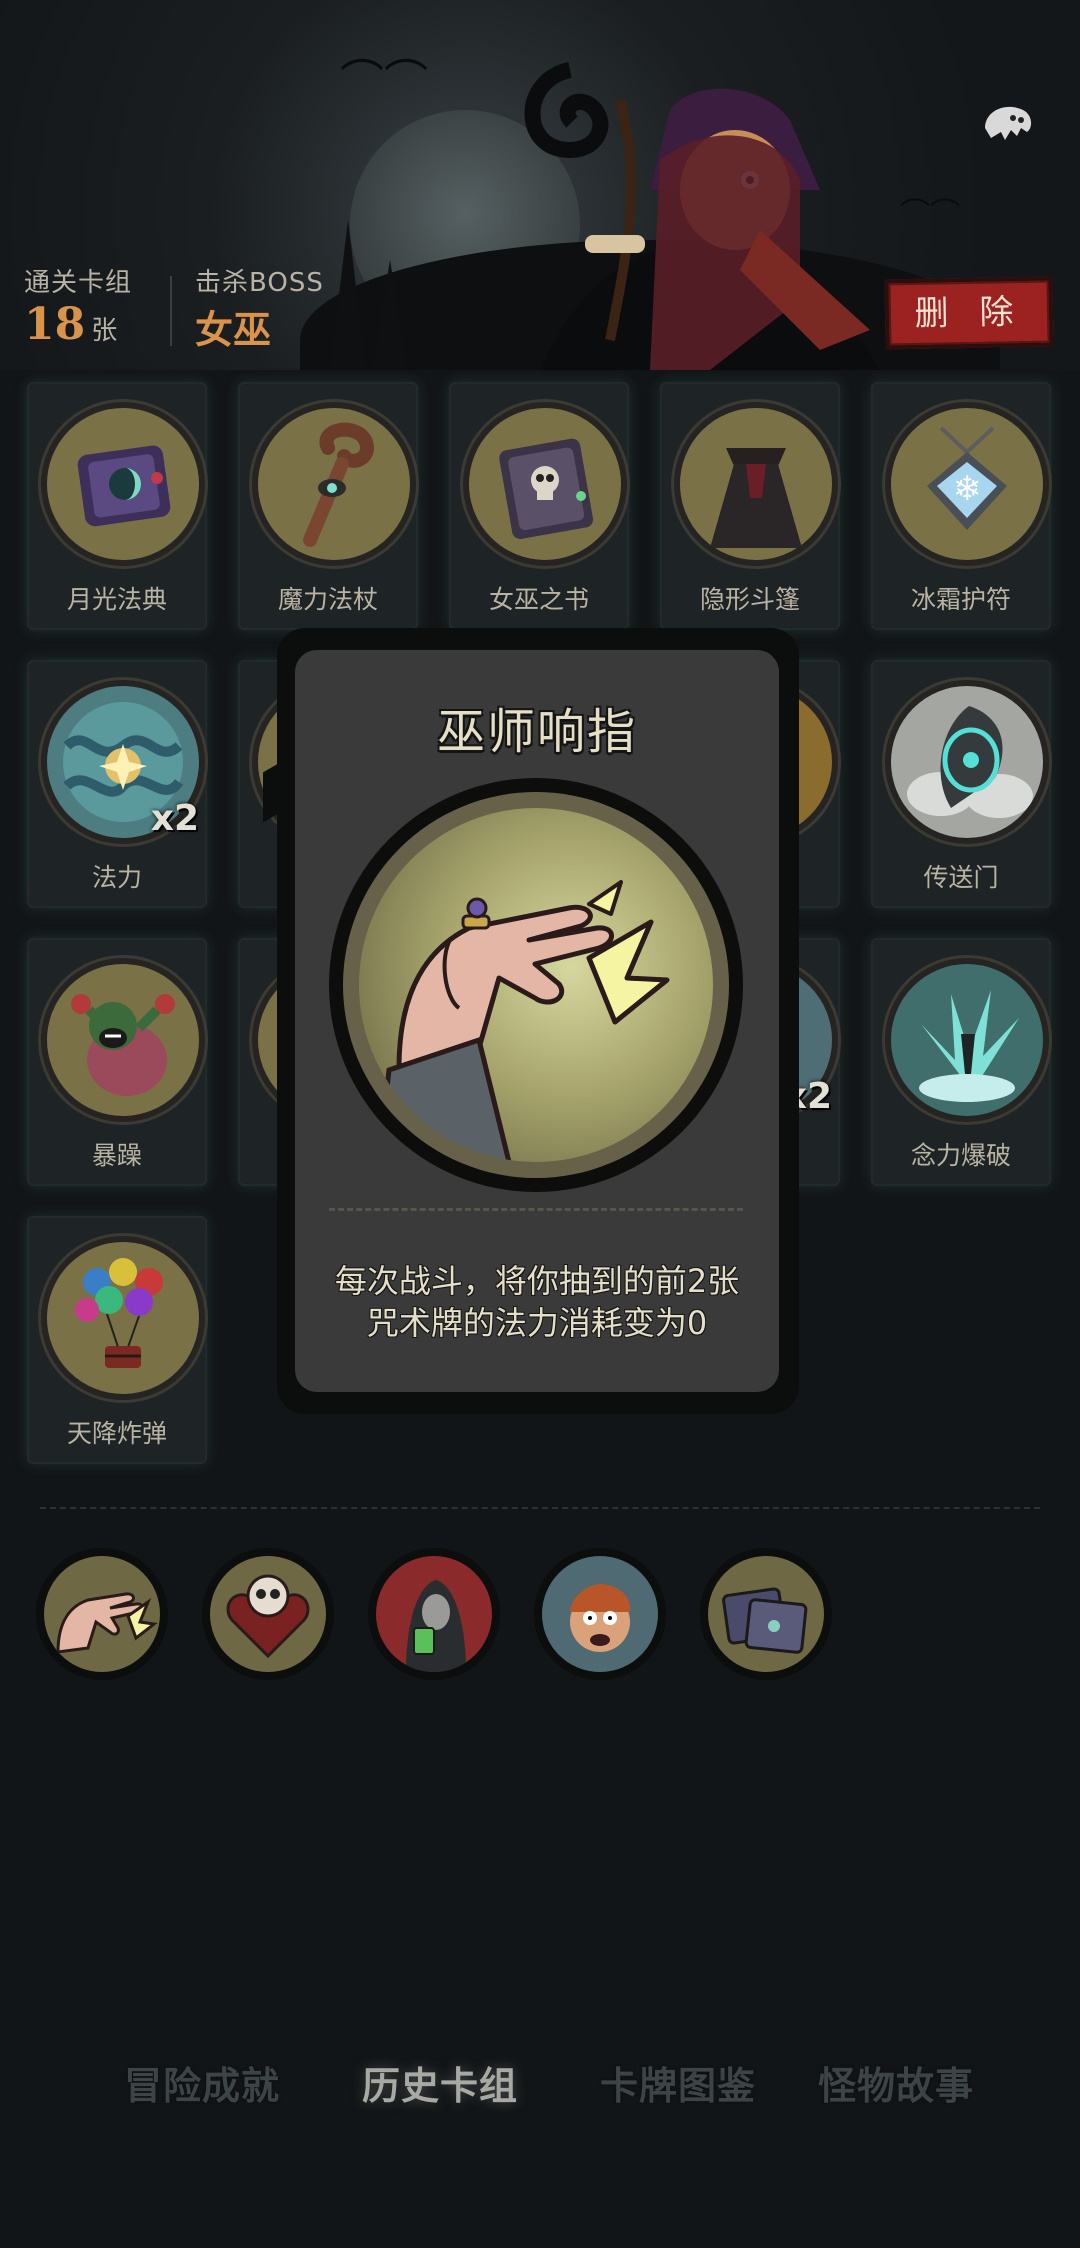  Describe the element at coordinates (233, 330) in the screenshot. I see `boss-name: 女巫` at that location.